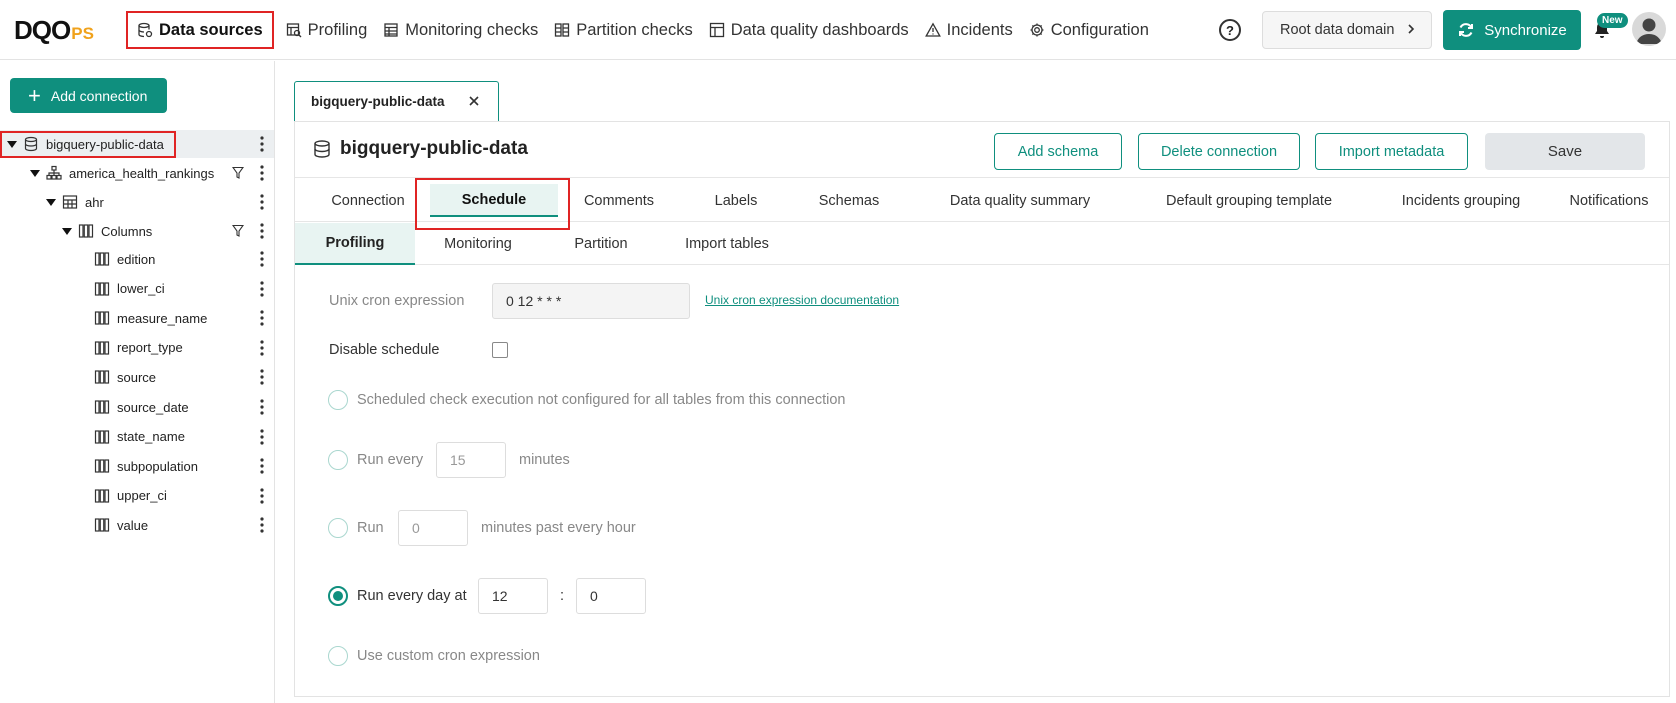 The image size is (1676, 703). I want to click on data-domain-selector: Root data domain, so click(1347, 30).